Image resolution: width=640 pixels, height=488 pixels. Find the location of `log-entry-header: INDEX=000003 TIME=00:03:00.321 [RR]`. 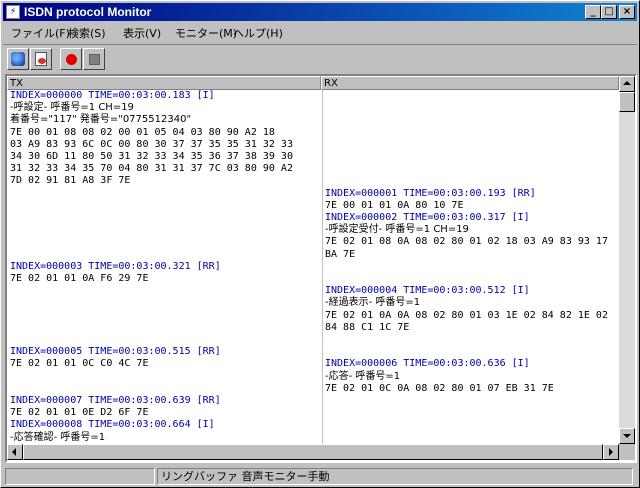

log-entry-header: INDEX=000003 TIME=00:03:00.321 [RR] is located at coordinates (115, 266).